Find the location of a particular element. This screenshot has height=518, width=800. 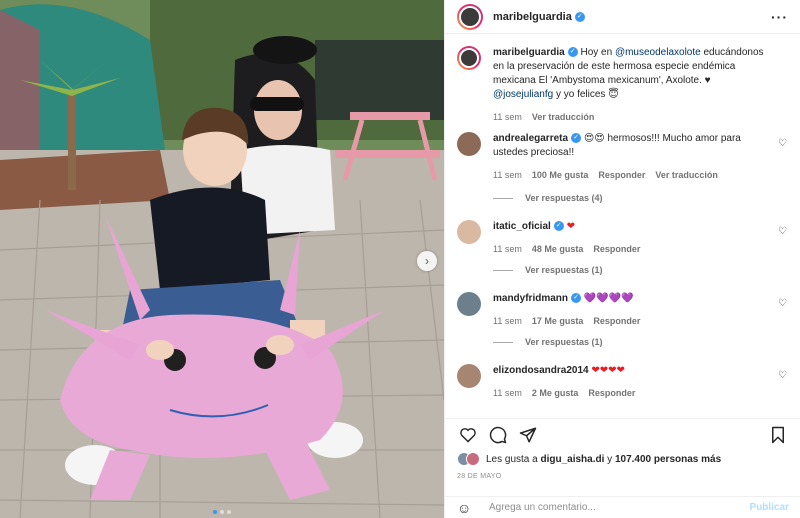

carousel-dots is located at coordinates (222, 512).